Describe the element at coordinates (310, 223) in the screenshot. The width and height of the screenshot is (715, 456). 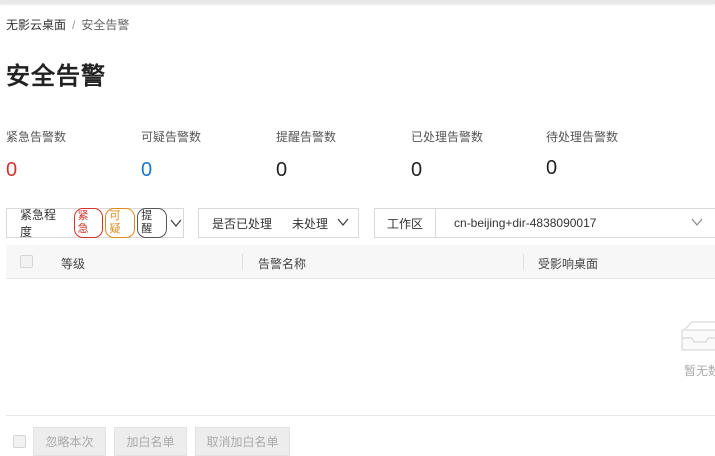
I see `handled-filter-value: 未处理` at that location.